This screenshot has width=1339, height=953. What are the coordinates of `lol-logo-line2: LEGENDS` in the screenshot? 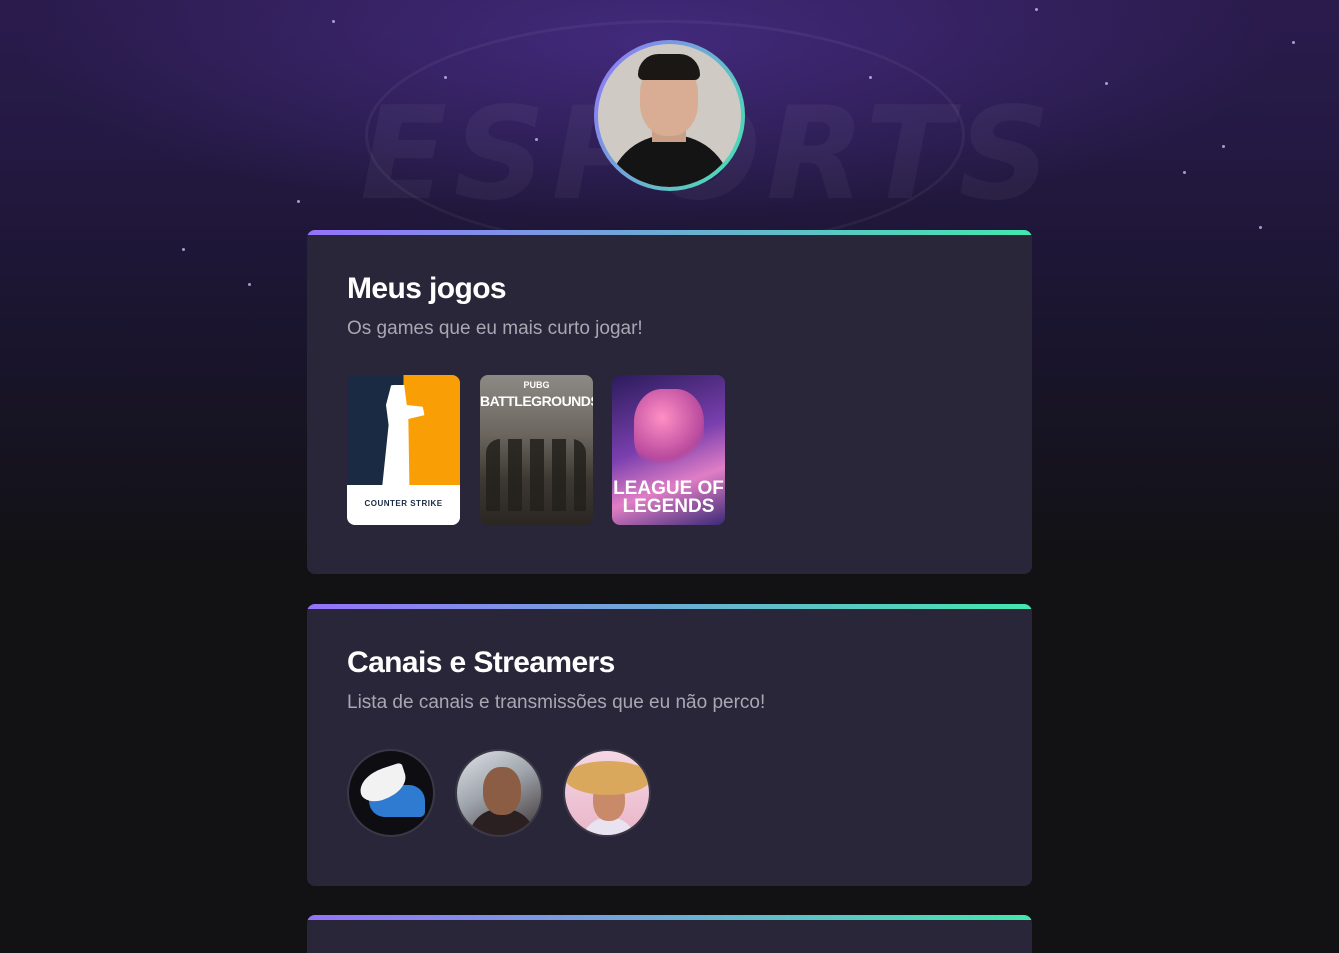 It's located at (668, 506).